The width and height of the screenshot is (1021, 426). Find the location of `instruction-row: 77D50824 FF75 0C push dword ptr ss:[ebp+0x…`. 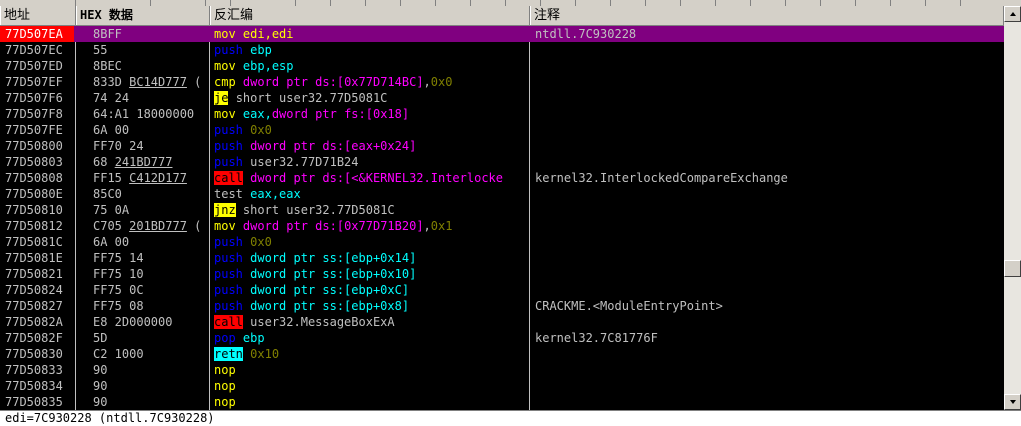

instruction-row: 77D50824 FF75 0C push dword ptr ss:[ebp+0x… is located at coordinates (502, 290).